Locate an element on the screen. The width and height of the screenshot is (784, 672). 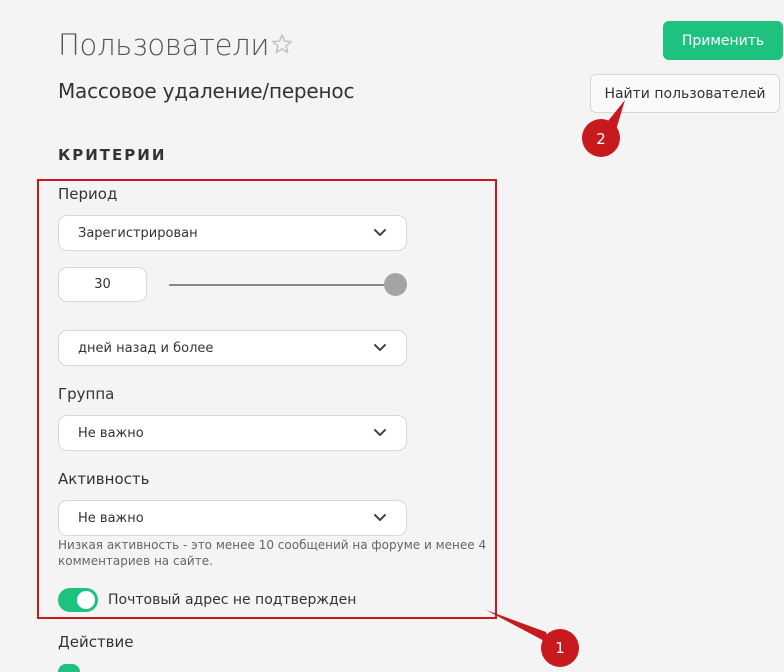
page-subtitle: Массовое удаление/перенос is located at coordinates (206, 91).